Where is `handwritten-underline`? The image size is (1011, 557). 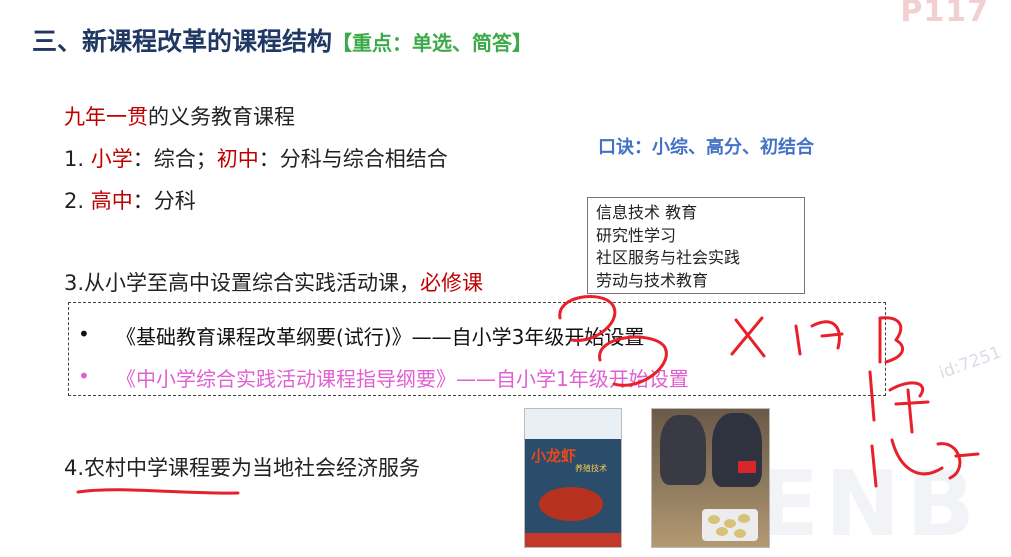
handwritten-underline is located at coordinates (158, 491).